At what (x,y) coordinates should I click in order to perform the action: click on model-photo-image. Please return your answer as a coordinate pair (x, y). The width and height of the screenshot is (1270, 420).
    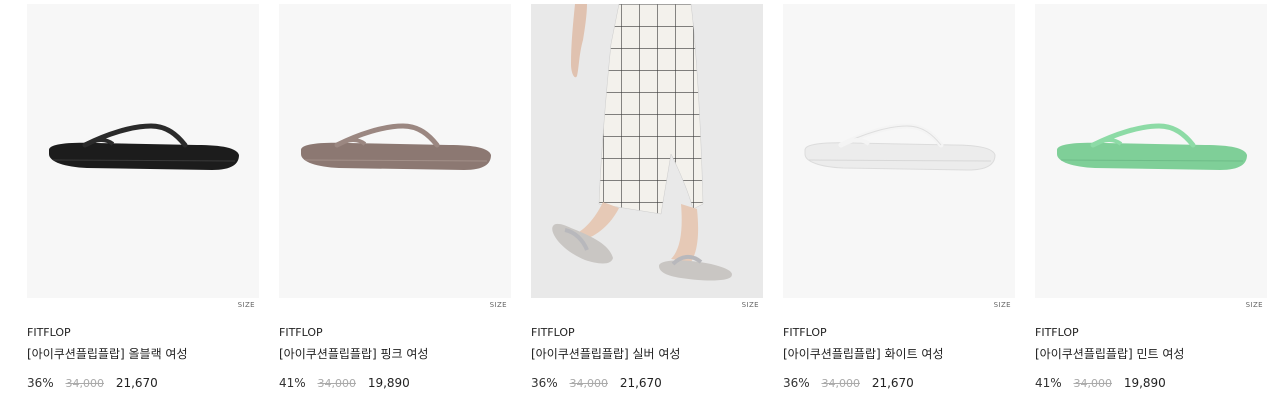
    Looking at the image, I should click on (642, 142).